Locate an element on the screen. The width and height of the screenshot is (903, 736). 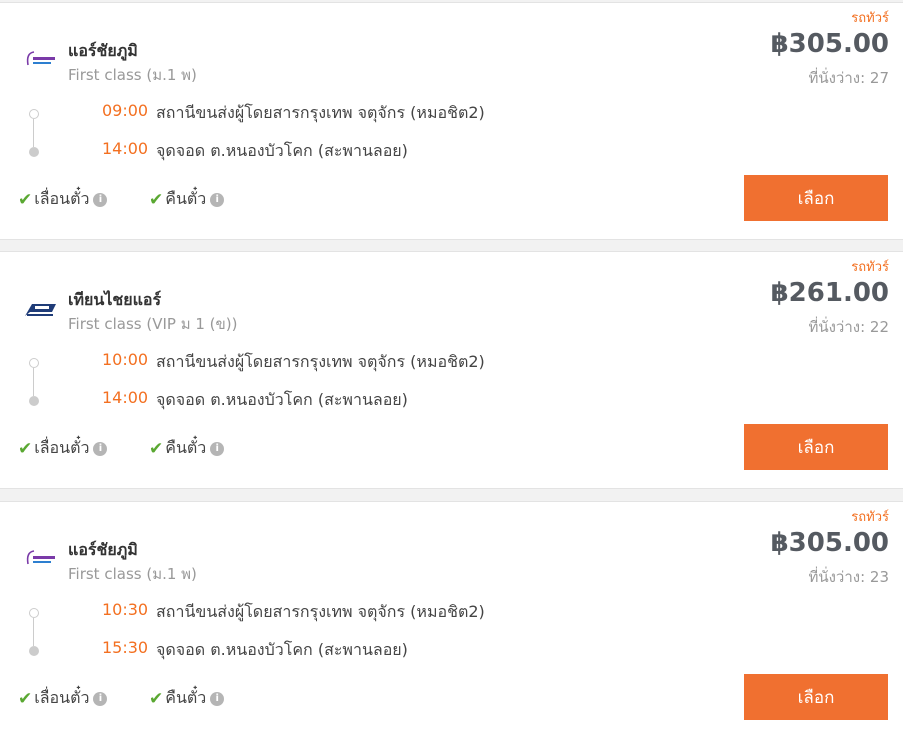
ticket-price: ฿261.00 is located at coordinates (829, 293).